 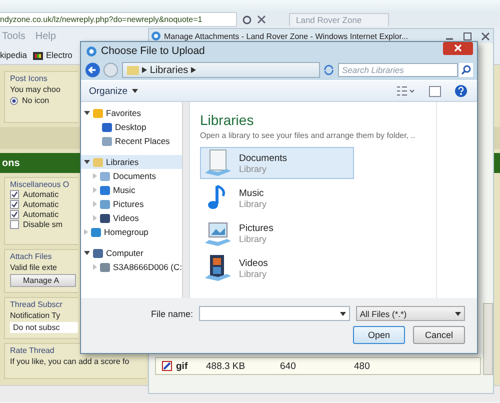 I want to click on help-icon, so click(x=461, y=91).